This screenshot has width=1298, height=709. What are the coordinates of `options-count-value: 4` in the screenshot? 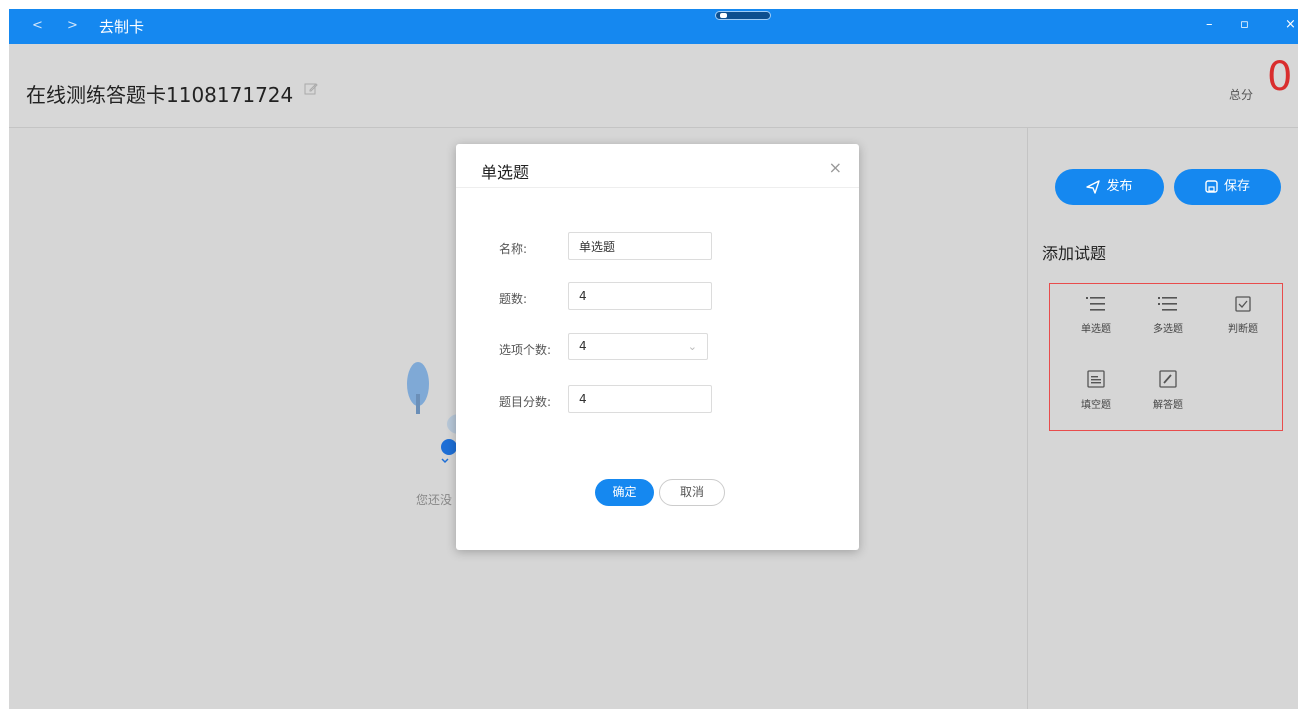 It's located at (583, 346).